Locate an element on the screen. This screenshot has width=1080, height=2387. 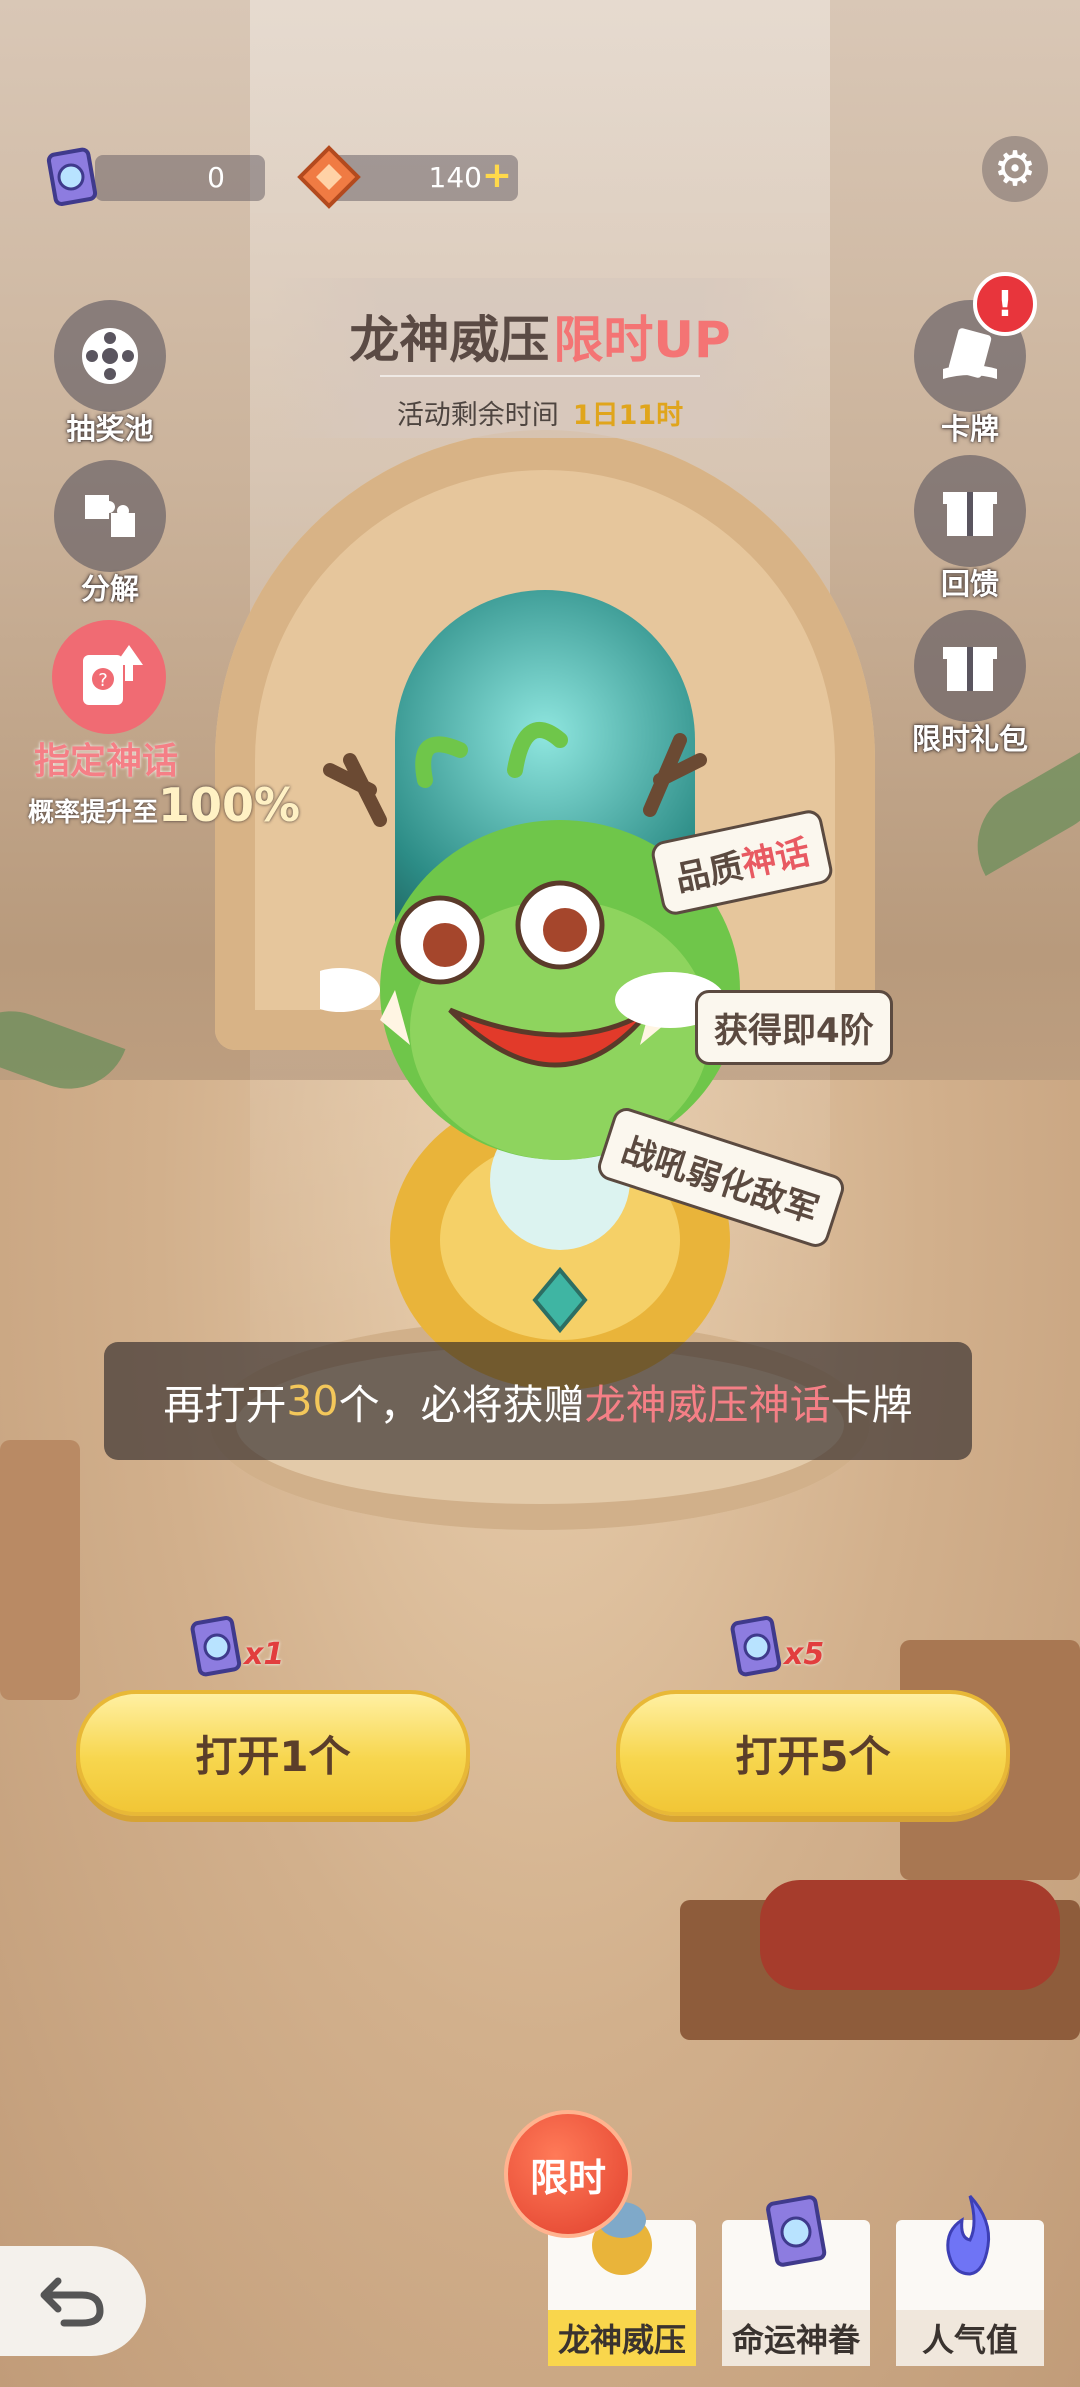
pity-notice: 再打开 30 个，必将获赠 龙神威压神话 卡牌 is located at coordinates (538, 1401).